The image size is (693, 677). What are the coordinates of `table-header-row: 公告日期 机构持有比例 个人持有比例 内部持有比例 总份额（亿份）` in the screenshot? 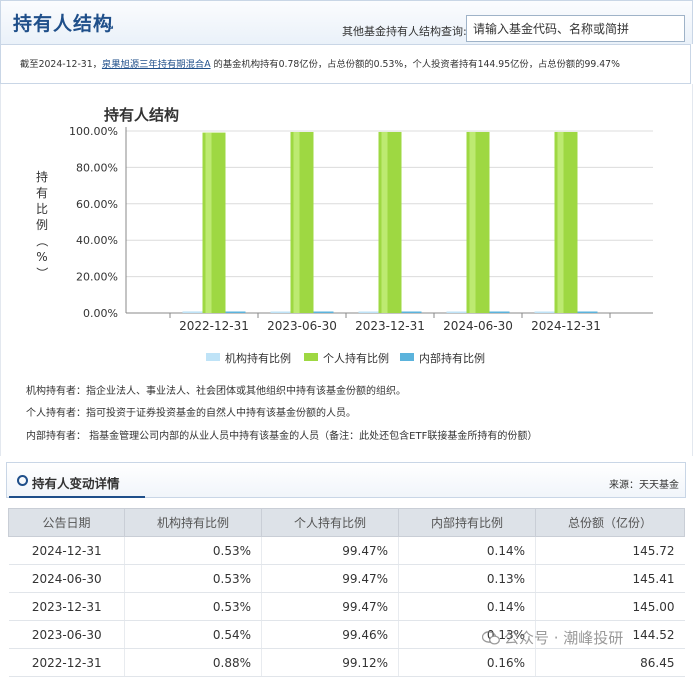 It's located at (346, 522).